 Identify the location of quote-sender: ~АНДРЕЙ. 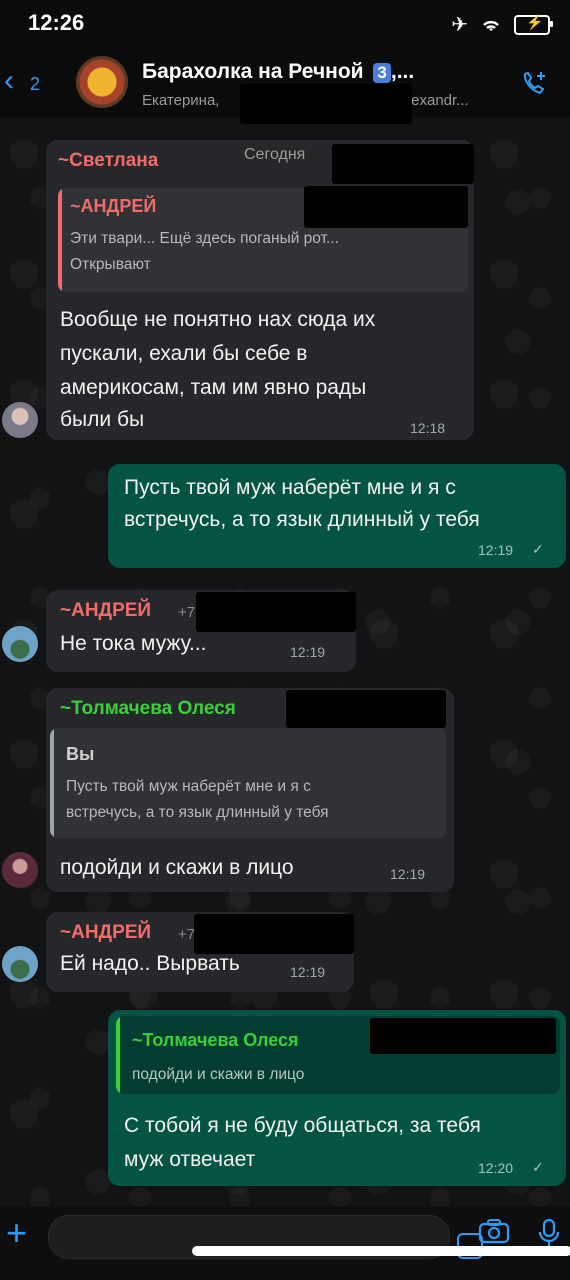
(113, 206).